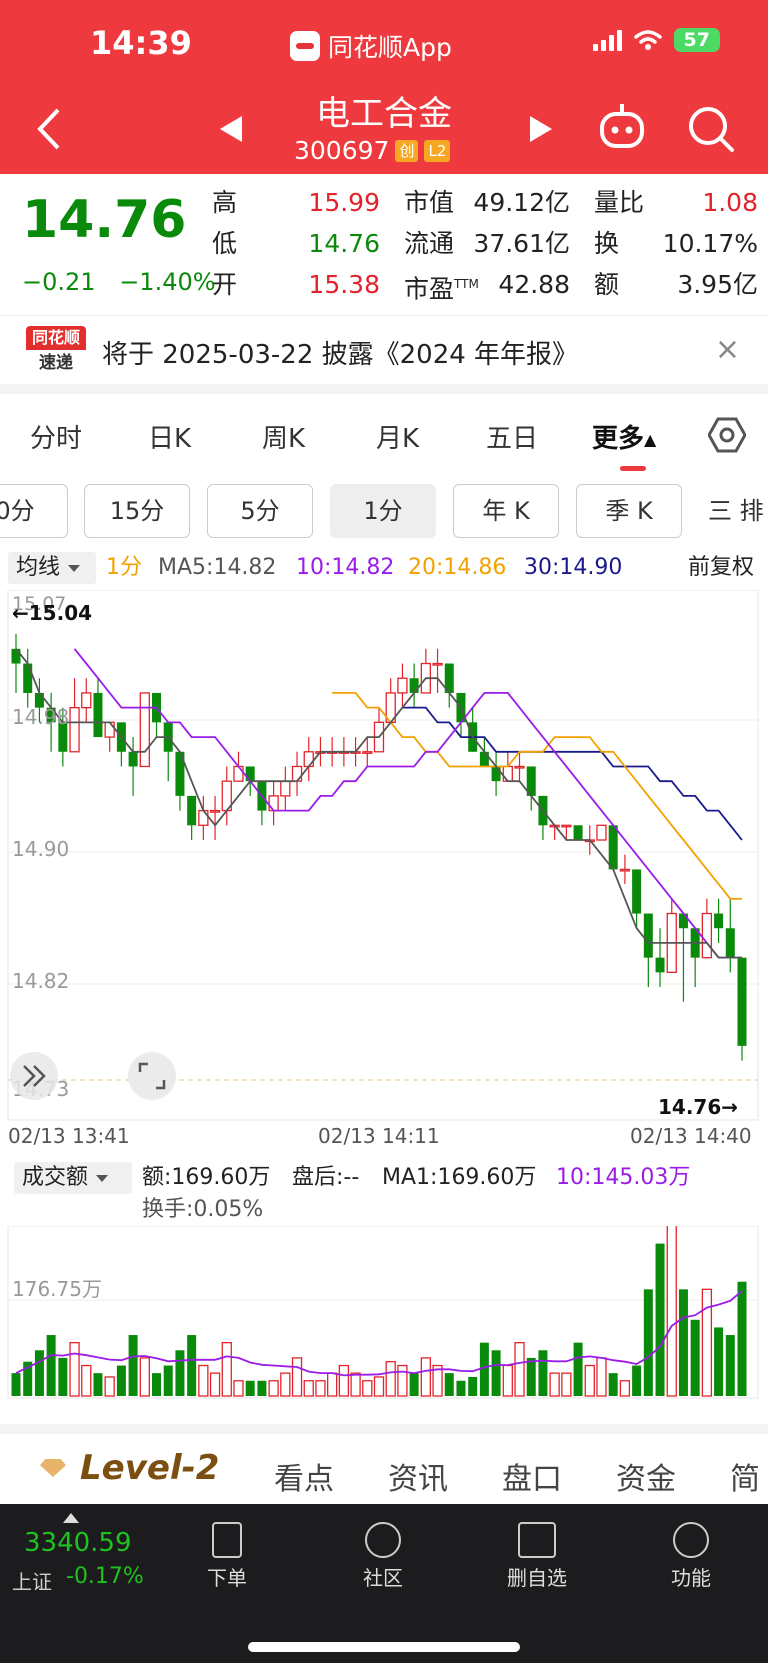  What do you see at coordinates (344, 284) in the screenshot?
I see `open-value: 15.38` at bounding box center [344, 284].